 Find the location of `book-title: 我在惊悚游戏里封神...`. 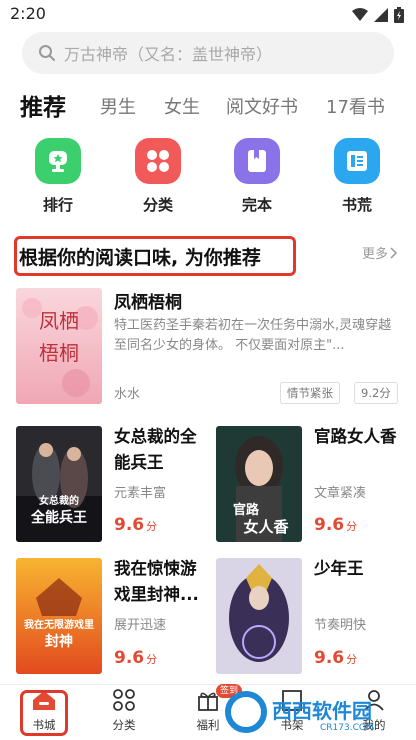

book-title: 我在惊悚游戏里封神... is located at coordinates (159, 582).